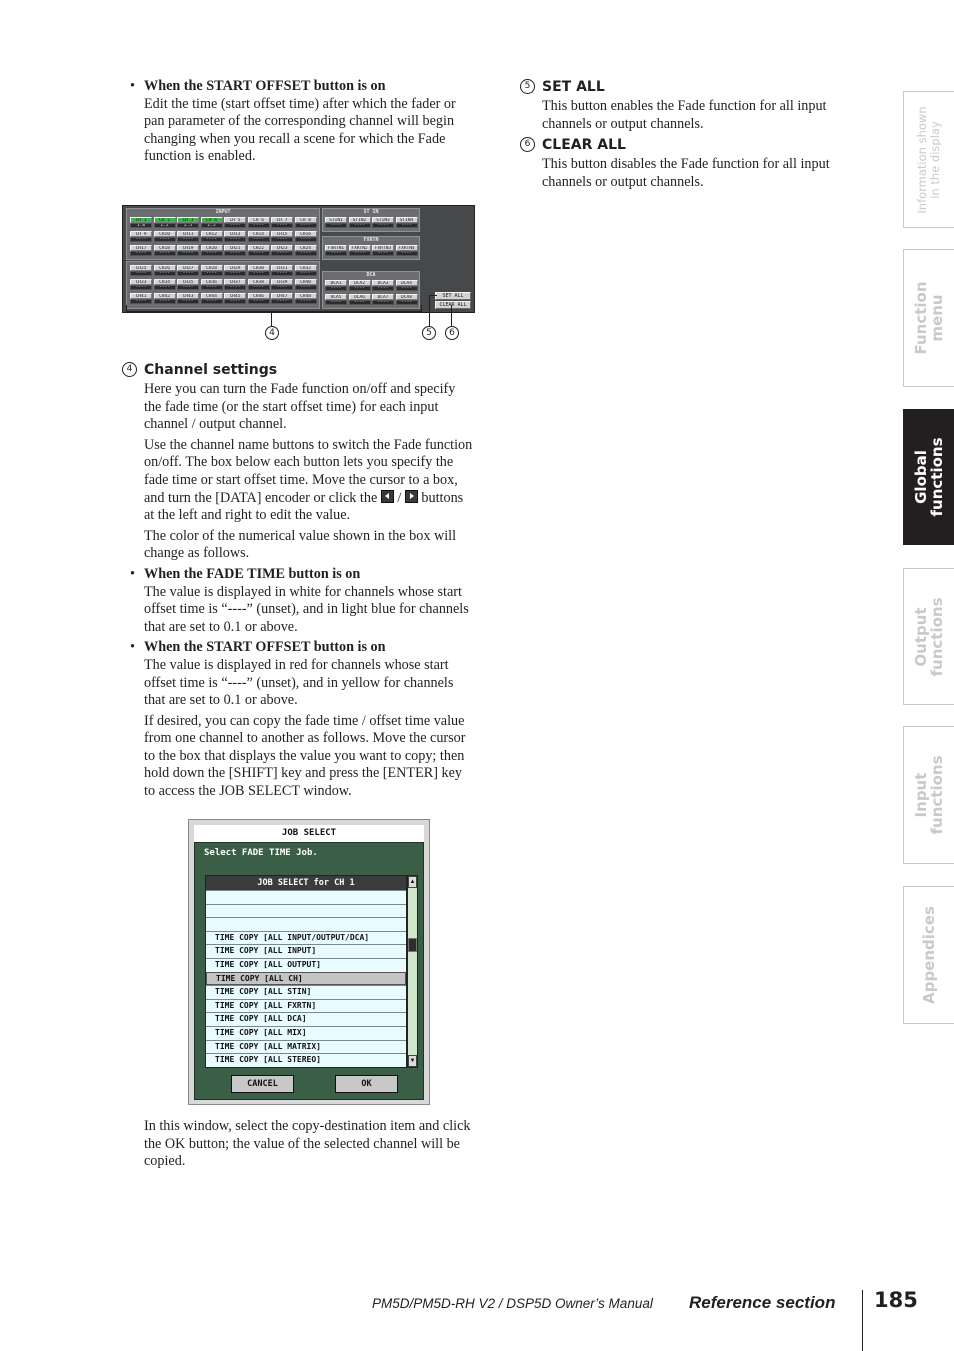  I want to click on ok-button: OK, so click(366, 1084).